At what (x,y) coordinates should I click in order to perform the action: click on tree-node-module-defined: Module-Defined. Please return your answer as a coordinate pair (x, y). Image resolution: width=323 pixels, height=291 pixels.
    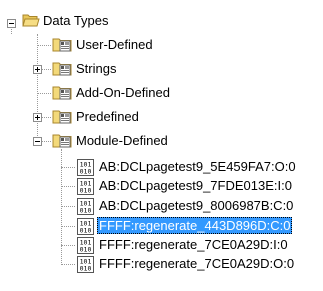
    Looking at the image, I should click on (100, 141).